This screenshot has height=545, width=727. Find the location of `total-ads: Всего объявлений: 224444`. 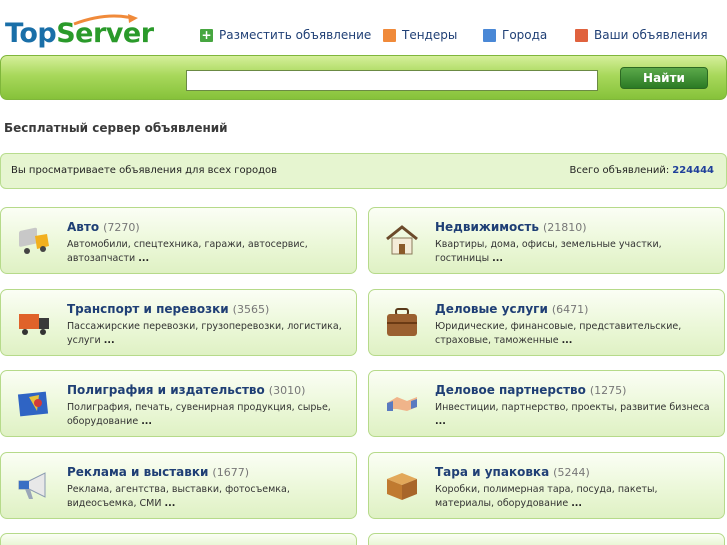

total-ads: Всего объявлений: 224444 is located at coordinates (641, 170).